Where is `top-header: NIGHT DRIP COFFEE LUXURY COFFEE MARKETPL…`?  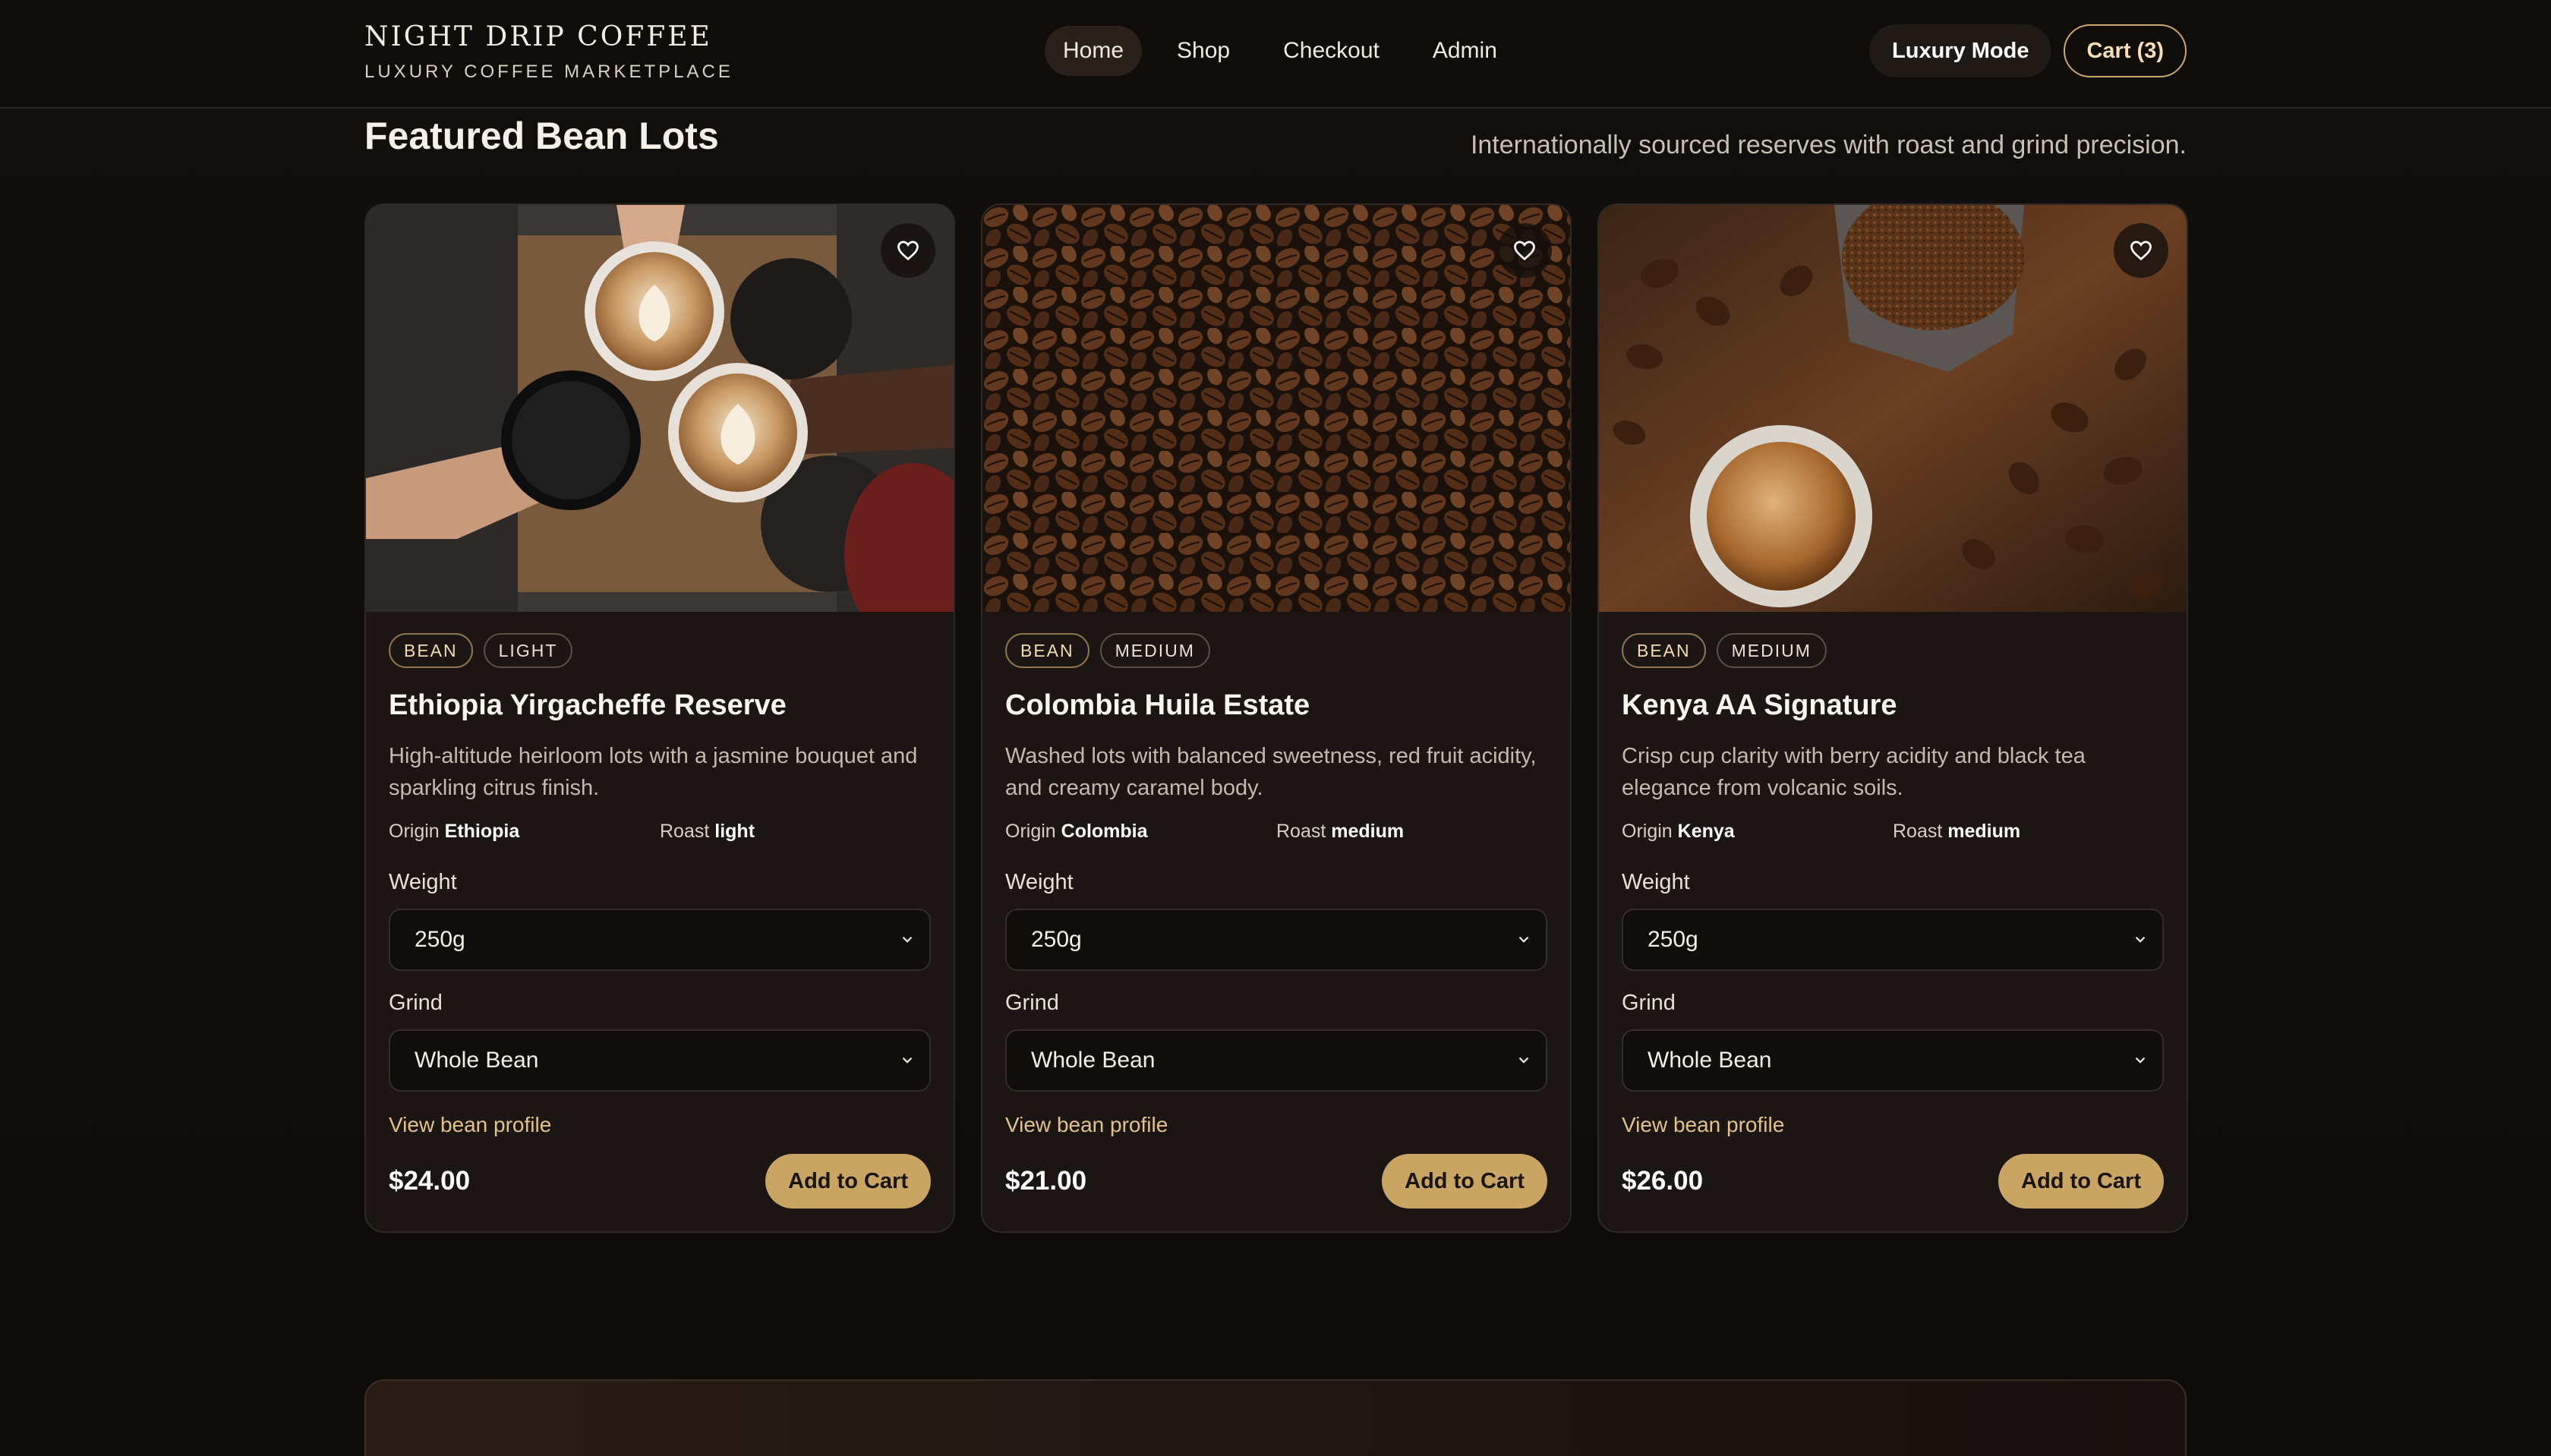
top-header: NIGHT DRIP COFFEE LUXURY COFFEE MARKETPL… is located at coordinates (1275, 54).